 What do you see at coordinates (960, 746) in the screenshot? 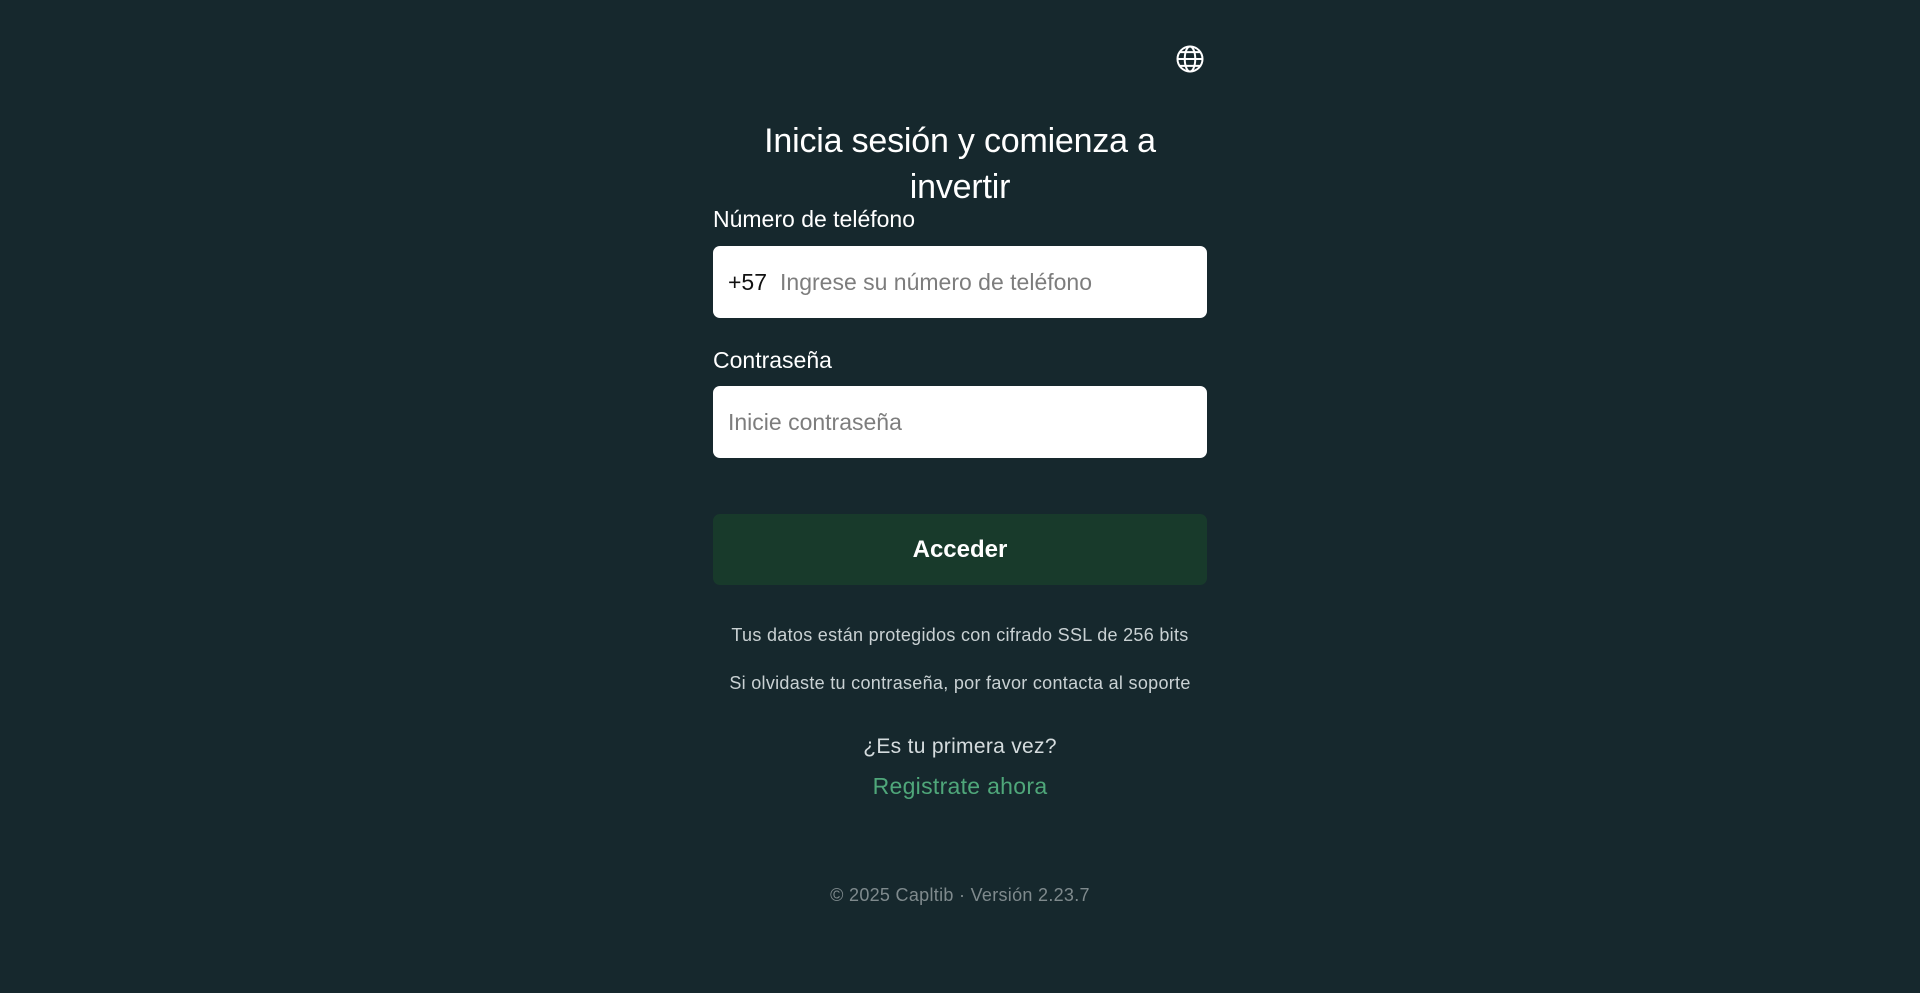
I see `first-time-question: ¿Es tu primera vez?` at bounding box center [960, 746].